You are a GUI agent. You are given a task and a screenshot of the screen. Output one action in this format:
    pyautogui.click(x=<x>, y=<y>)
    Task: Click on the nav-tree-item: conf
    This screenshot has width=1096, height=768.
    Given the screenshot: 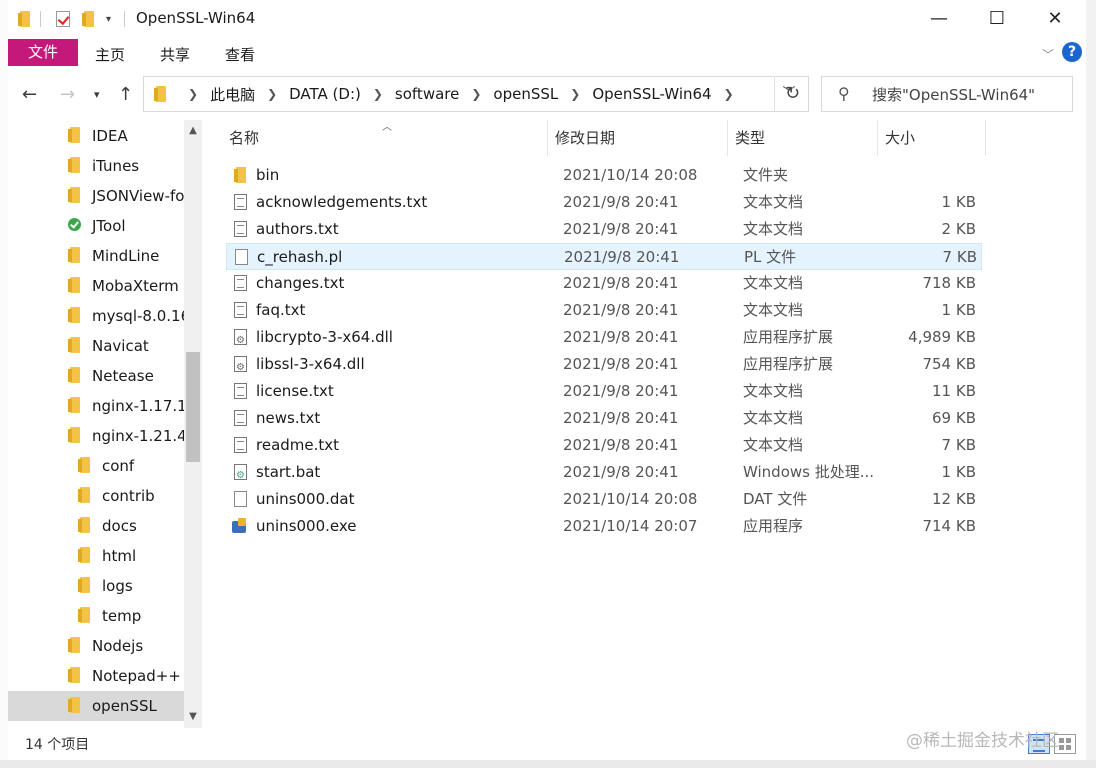 What is the action you would take?
    pyautogui.click(x=96, y=466)
    